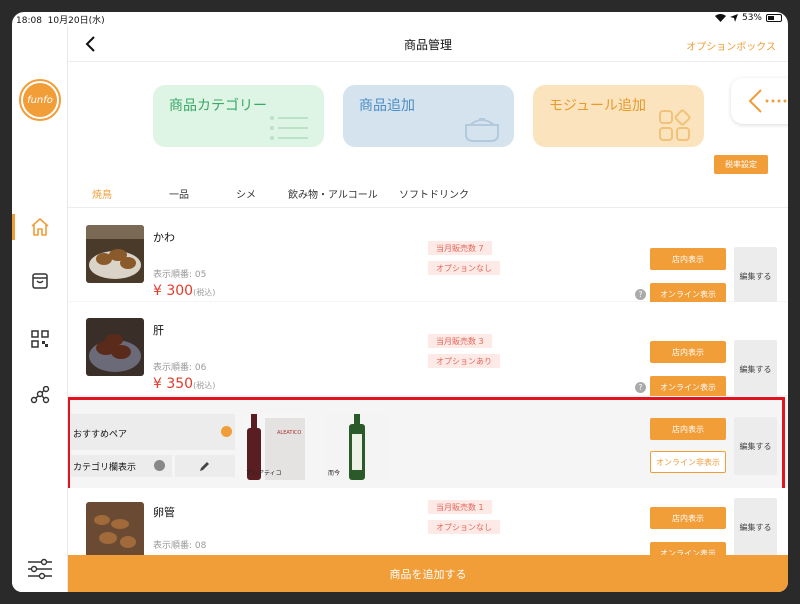 The image size is (800, 604). I want to click on battery-icon, so click(774, 18).